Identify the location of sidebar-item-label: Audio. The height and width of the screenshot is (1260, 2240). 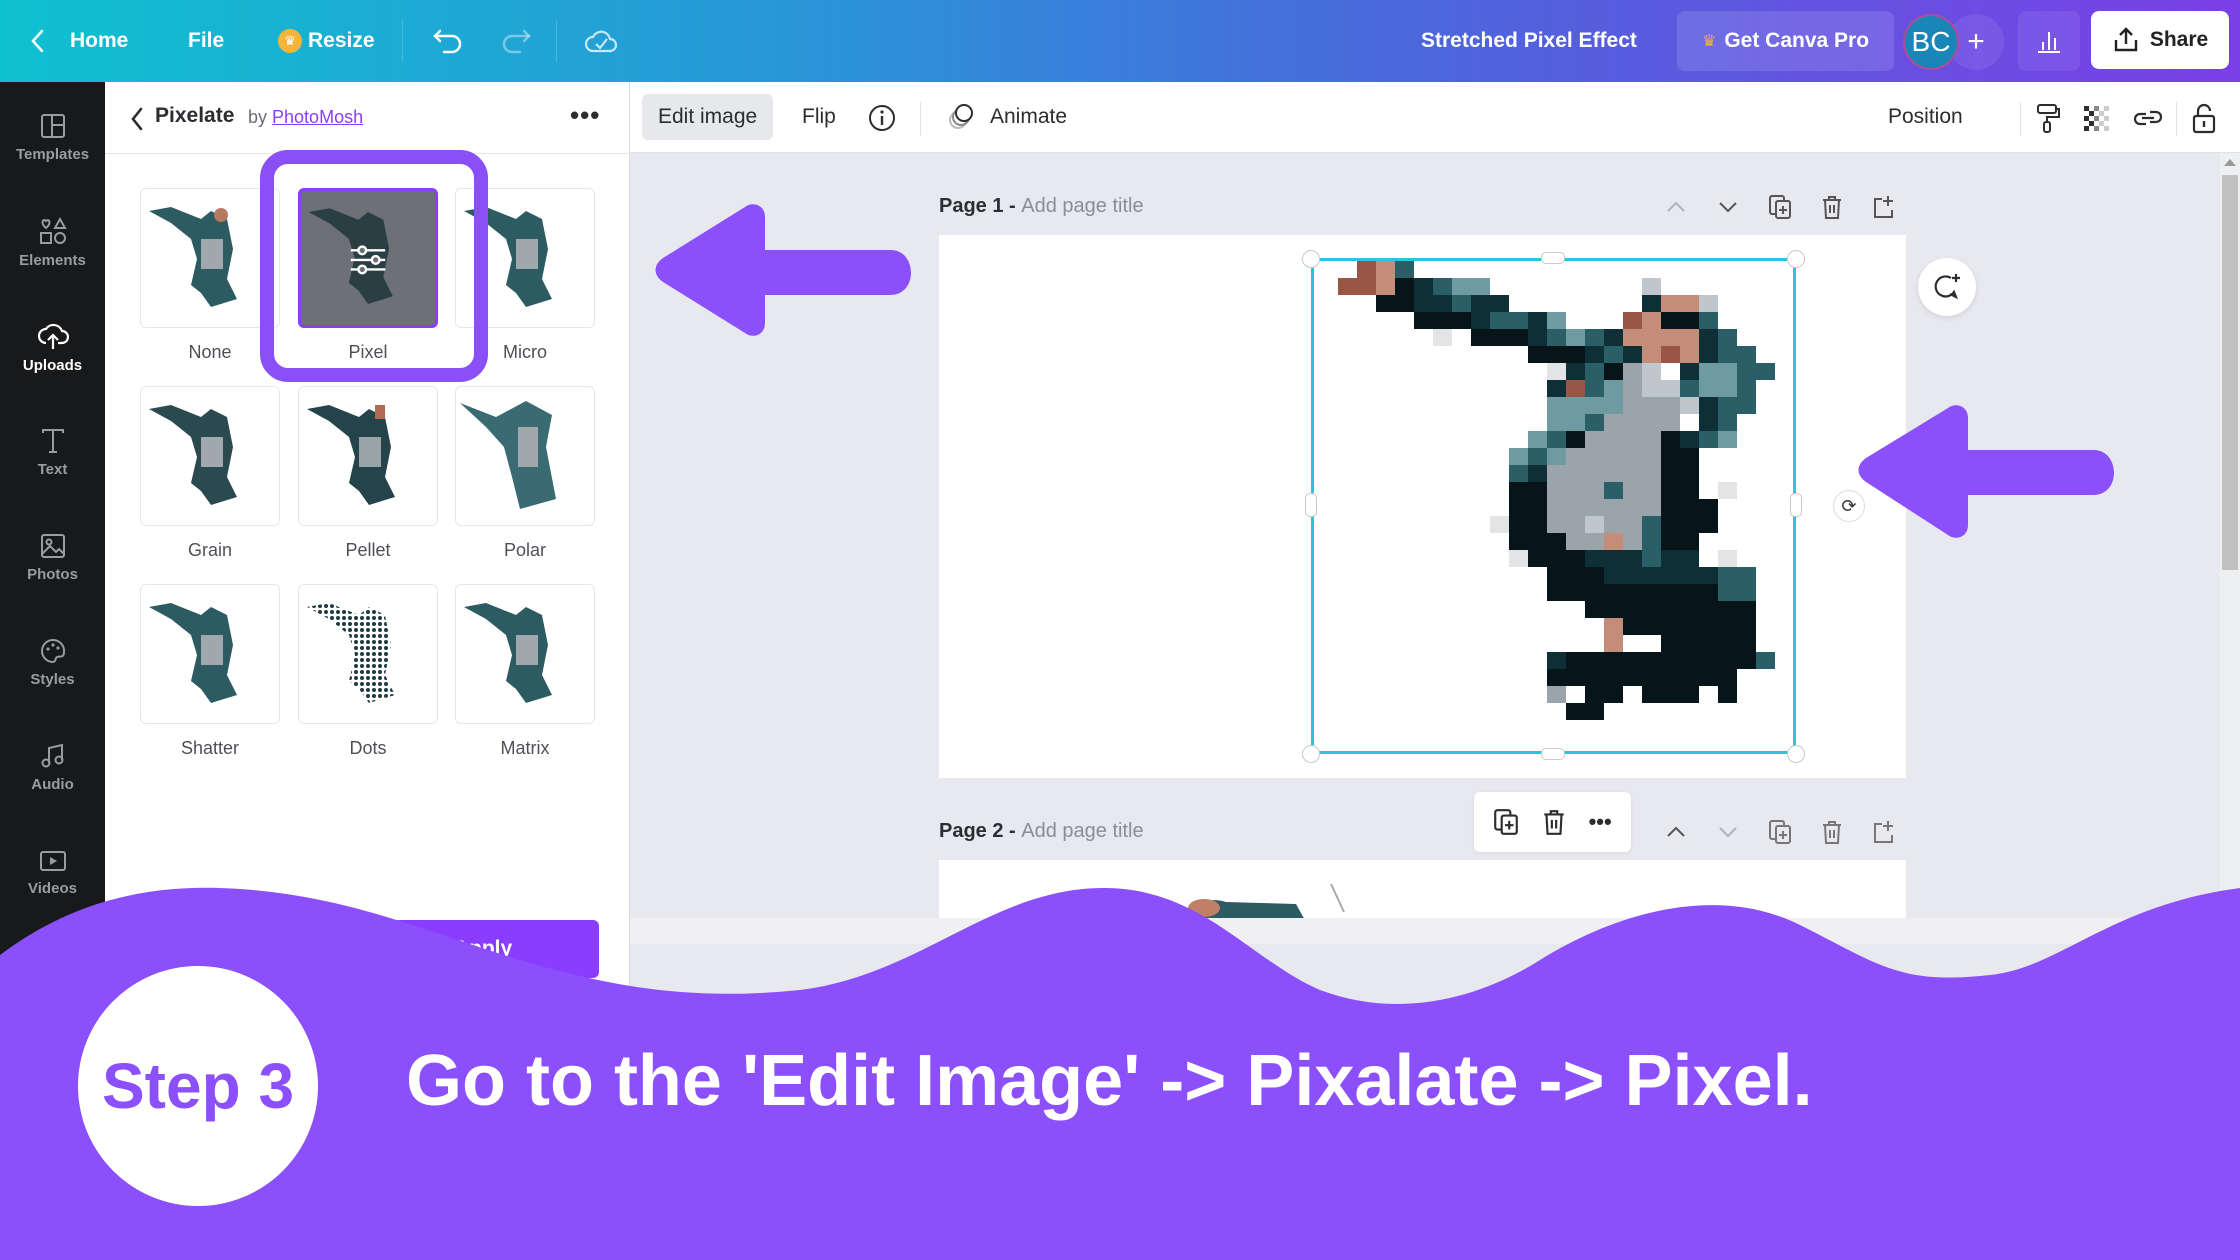
(52, 784).